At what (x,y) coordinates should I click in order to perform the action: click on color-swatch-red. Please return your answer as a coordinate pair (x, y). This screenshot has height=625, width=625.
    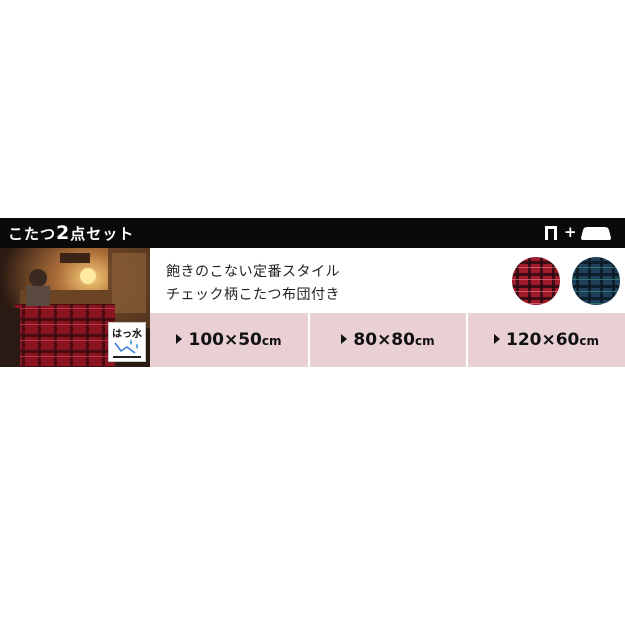
    Looking at the image, I should click on (536, 281).